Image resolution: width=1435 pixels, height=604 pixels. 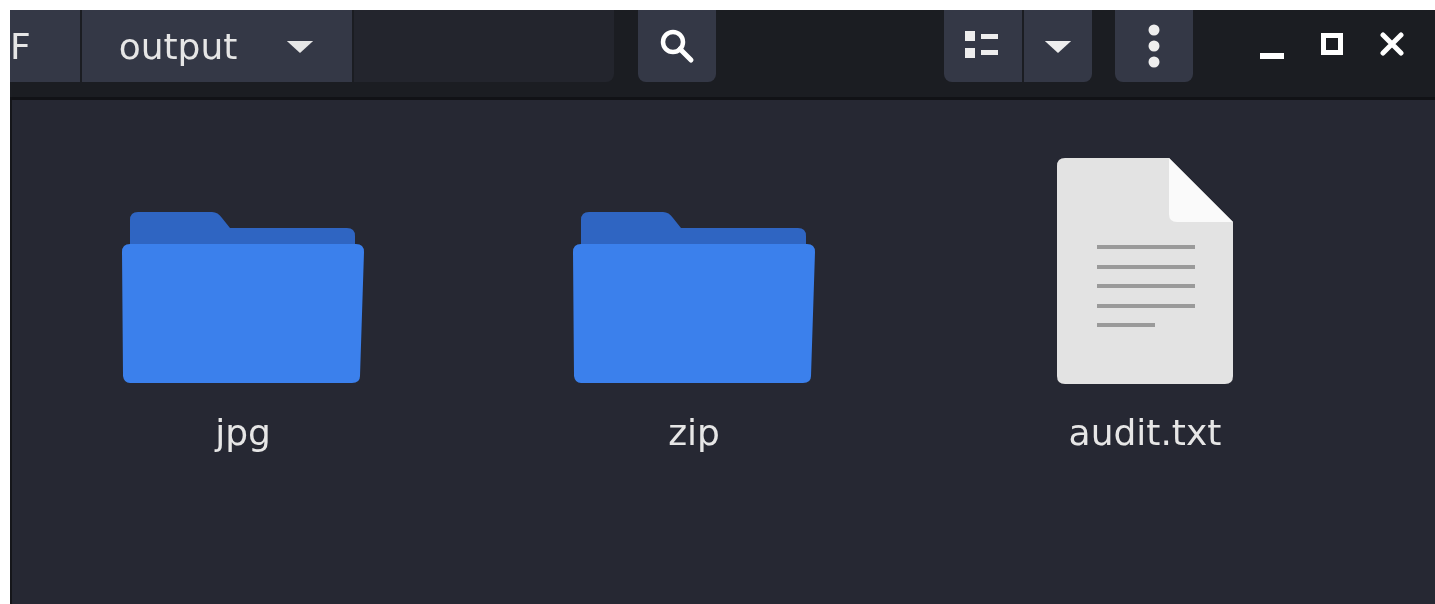 What do you see at coordinates (1145, 432) in the screenshot?
I see `file-name: audit.txt` at bounding box center [1145, 432].